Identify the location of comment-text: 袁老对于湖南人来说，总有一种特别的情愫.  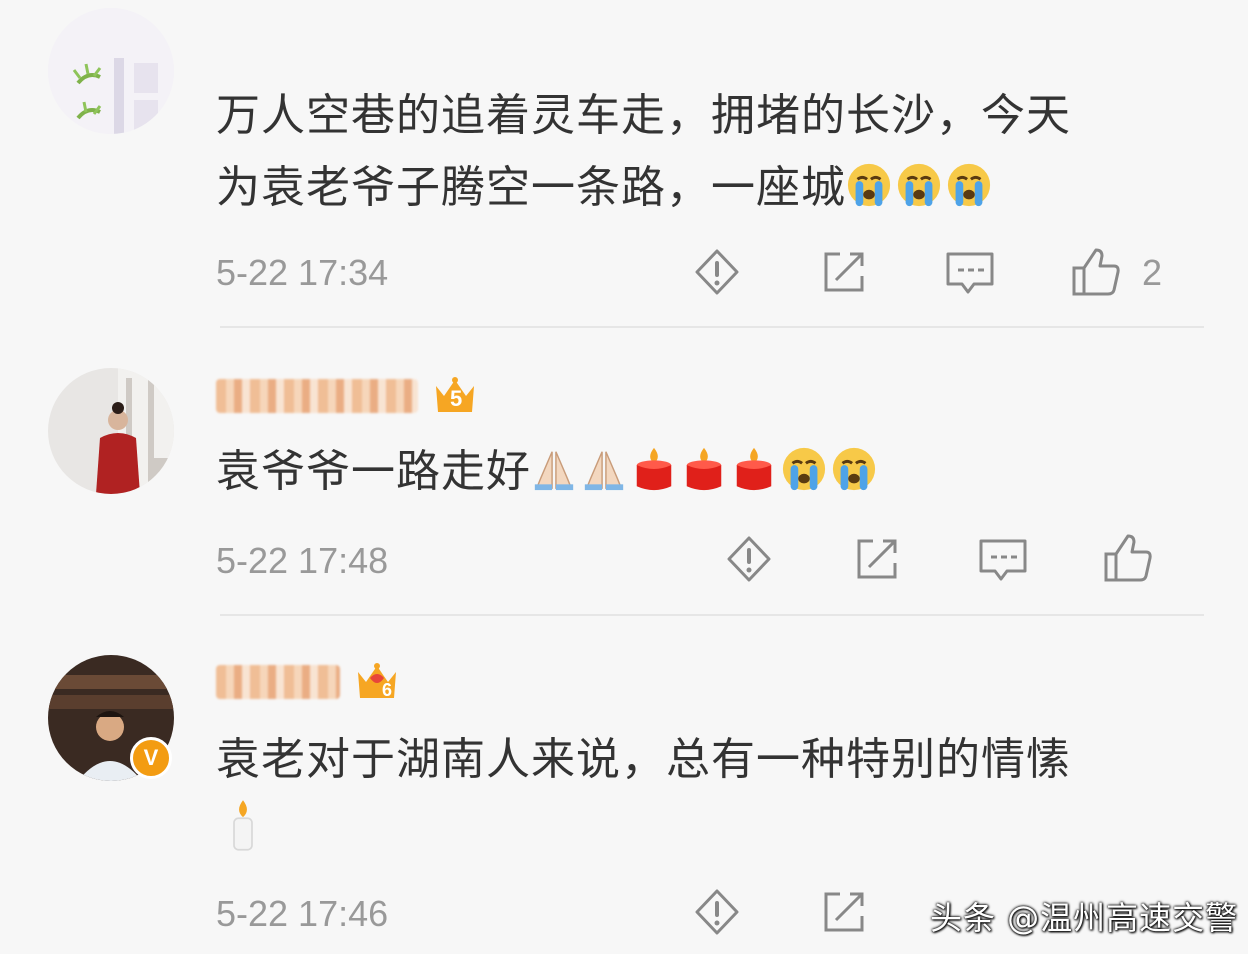
(696, 796).